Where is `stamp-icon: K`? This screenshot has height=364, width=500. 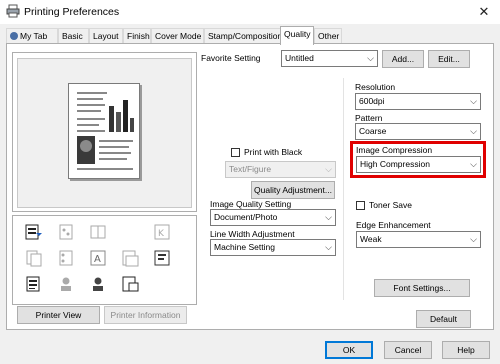 stamp-icon: K is located at coordinates (162, 232).